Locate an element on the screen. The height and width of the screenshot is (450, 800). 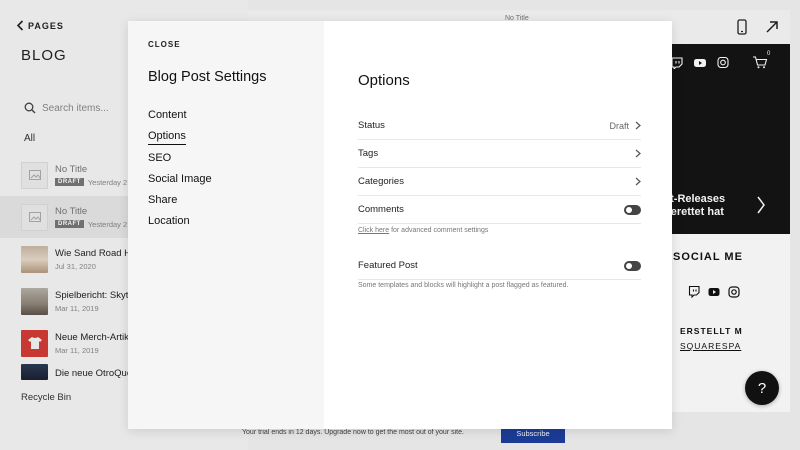
comments-settings-link: Click here is located at coordinates (373, 230).